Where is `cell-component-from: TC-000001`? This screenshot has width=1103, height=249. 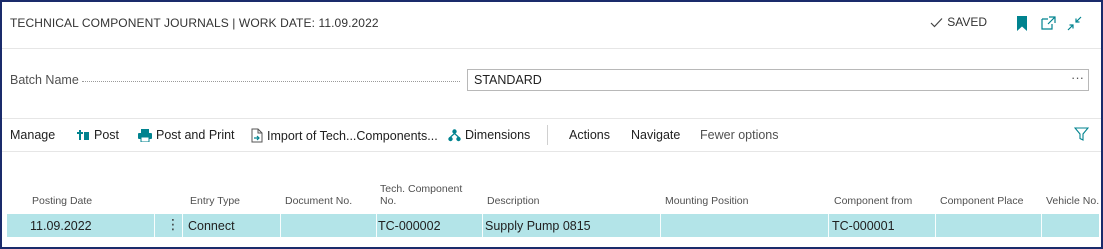 cell-component-from: TC-000001 is located at coordinates (863, 226).